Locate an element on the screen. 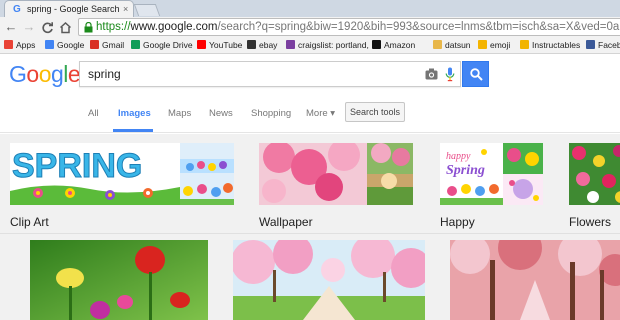 The width and height of the screenshot is (620, 320). tab-news: News is located at coordinates (221, 114).